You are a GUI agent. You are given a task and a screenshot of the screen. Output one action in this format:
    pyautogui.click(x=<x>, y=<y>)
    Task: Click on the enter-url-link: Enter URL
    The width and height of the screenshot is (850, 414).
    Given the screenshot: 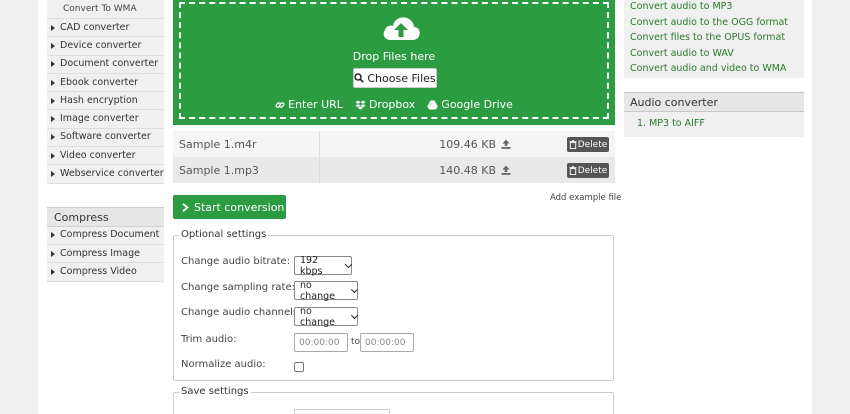 What is the action you would take?
    pyautogui.click(x=309, y=104)
    